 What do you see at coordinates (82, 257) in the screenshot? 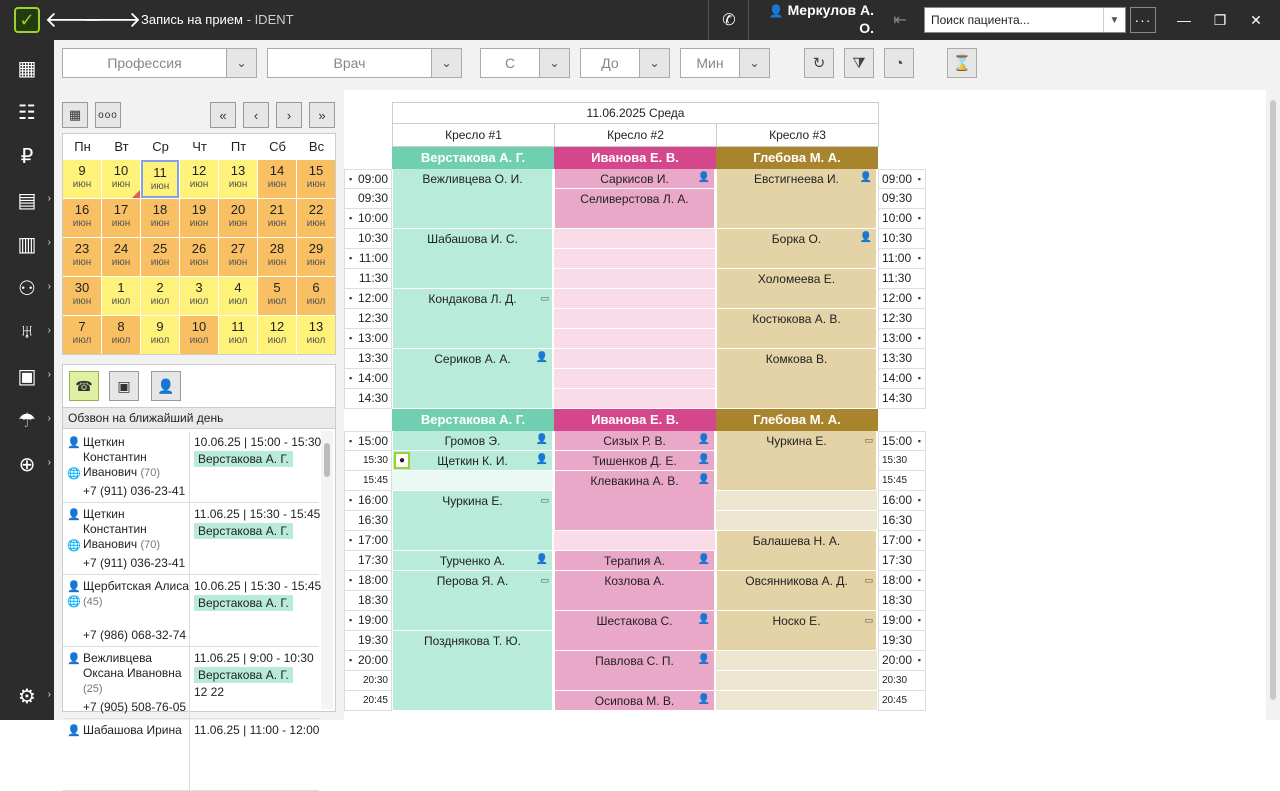
I see `calendar-day: 23 июн` at bounding box center [82, 257].